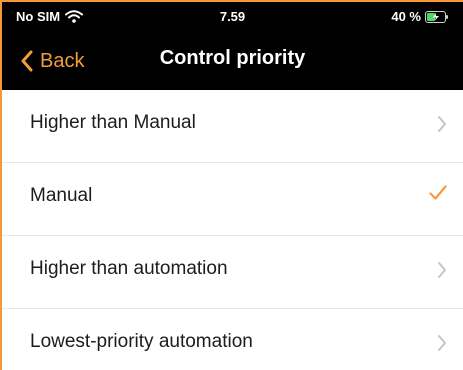  I want to click on frame-edge-left, so click(1, 185).